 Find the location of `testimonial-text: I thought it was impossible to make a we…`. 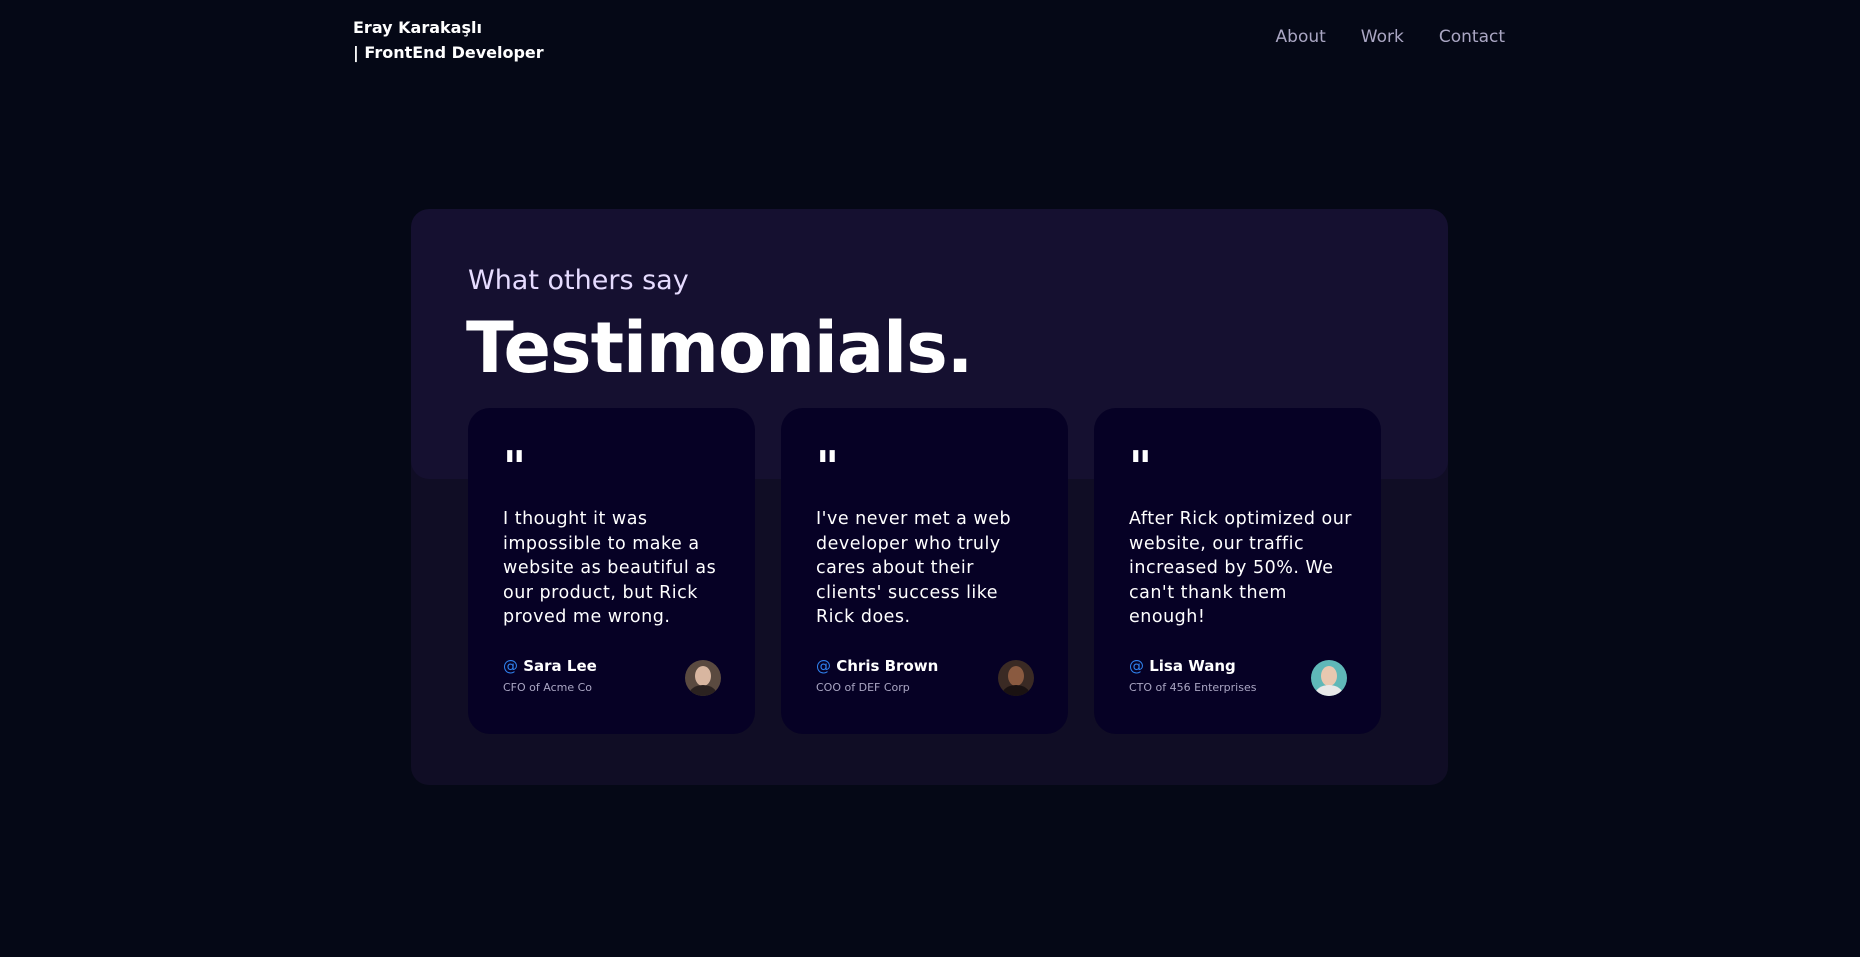

testimonial-text: I thought it was impossible to make a we… is located at coordinates (610, 568).